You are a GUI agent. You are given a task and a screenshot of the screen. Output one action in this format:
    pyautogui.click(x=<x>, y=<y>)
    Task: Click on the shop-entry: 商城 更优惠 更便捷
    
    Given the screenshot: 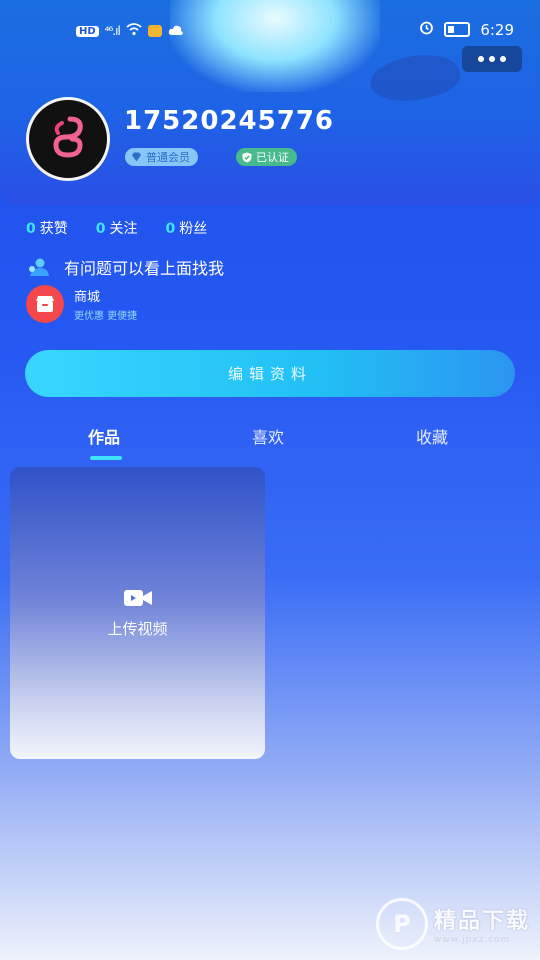 What is the action you would take?
    pyautogui.click(x=81, y=304)
    